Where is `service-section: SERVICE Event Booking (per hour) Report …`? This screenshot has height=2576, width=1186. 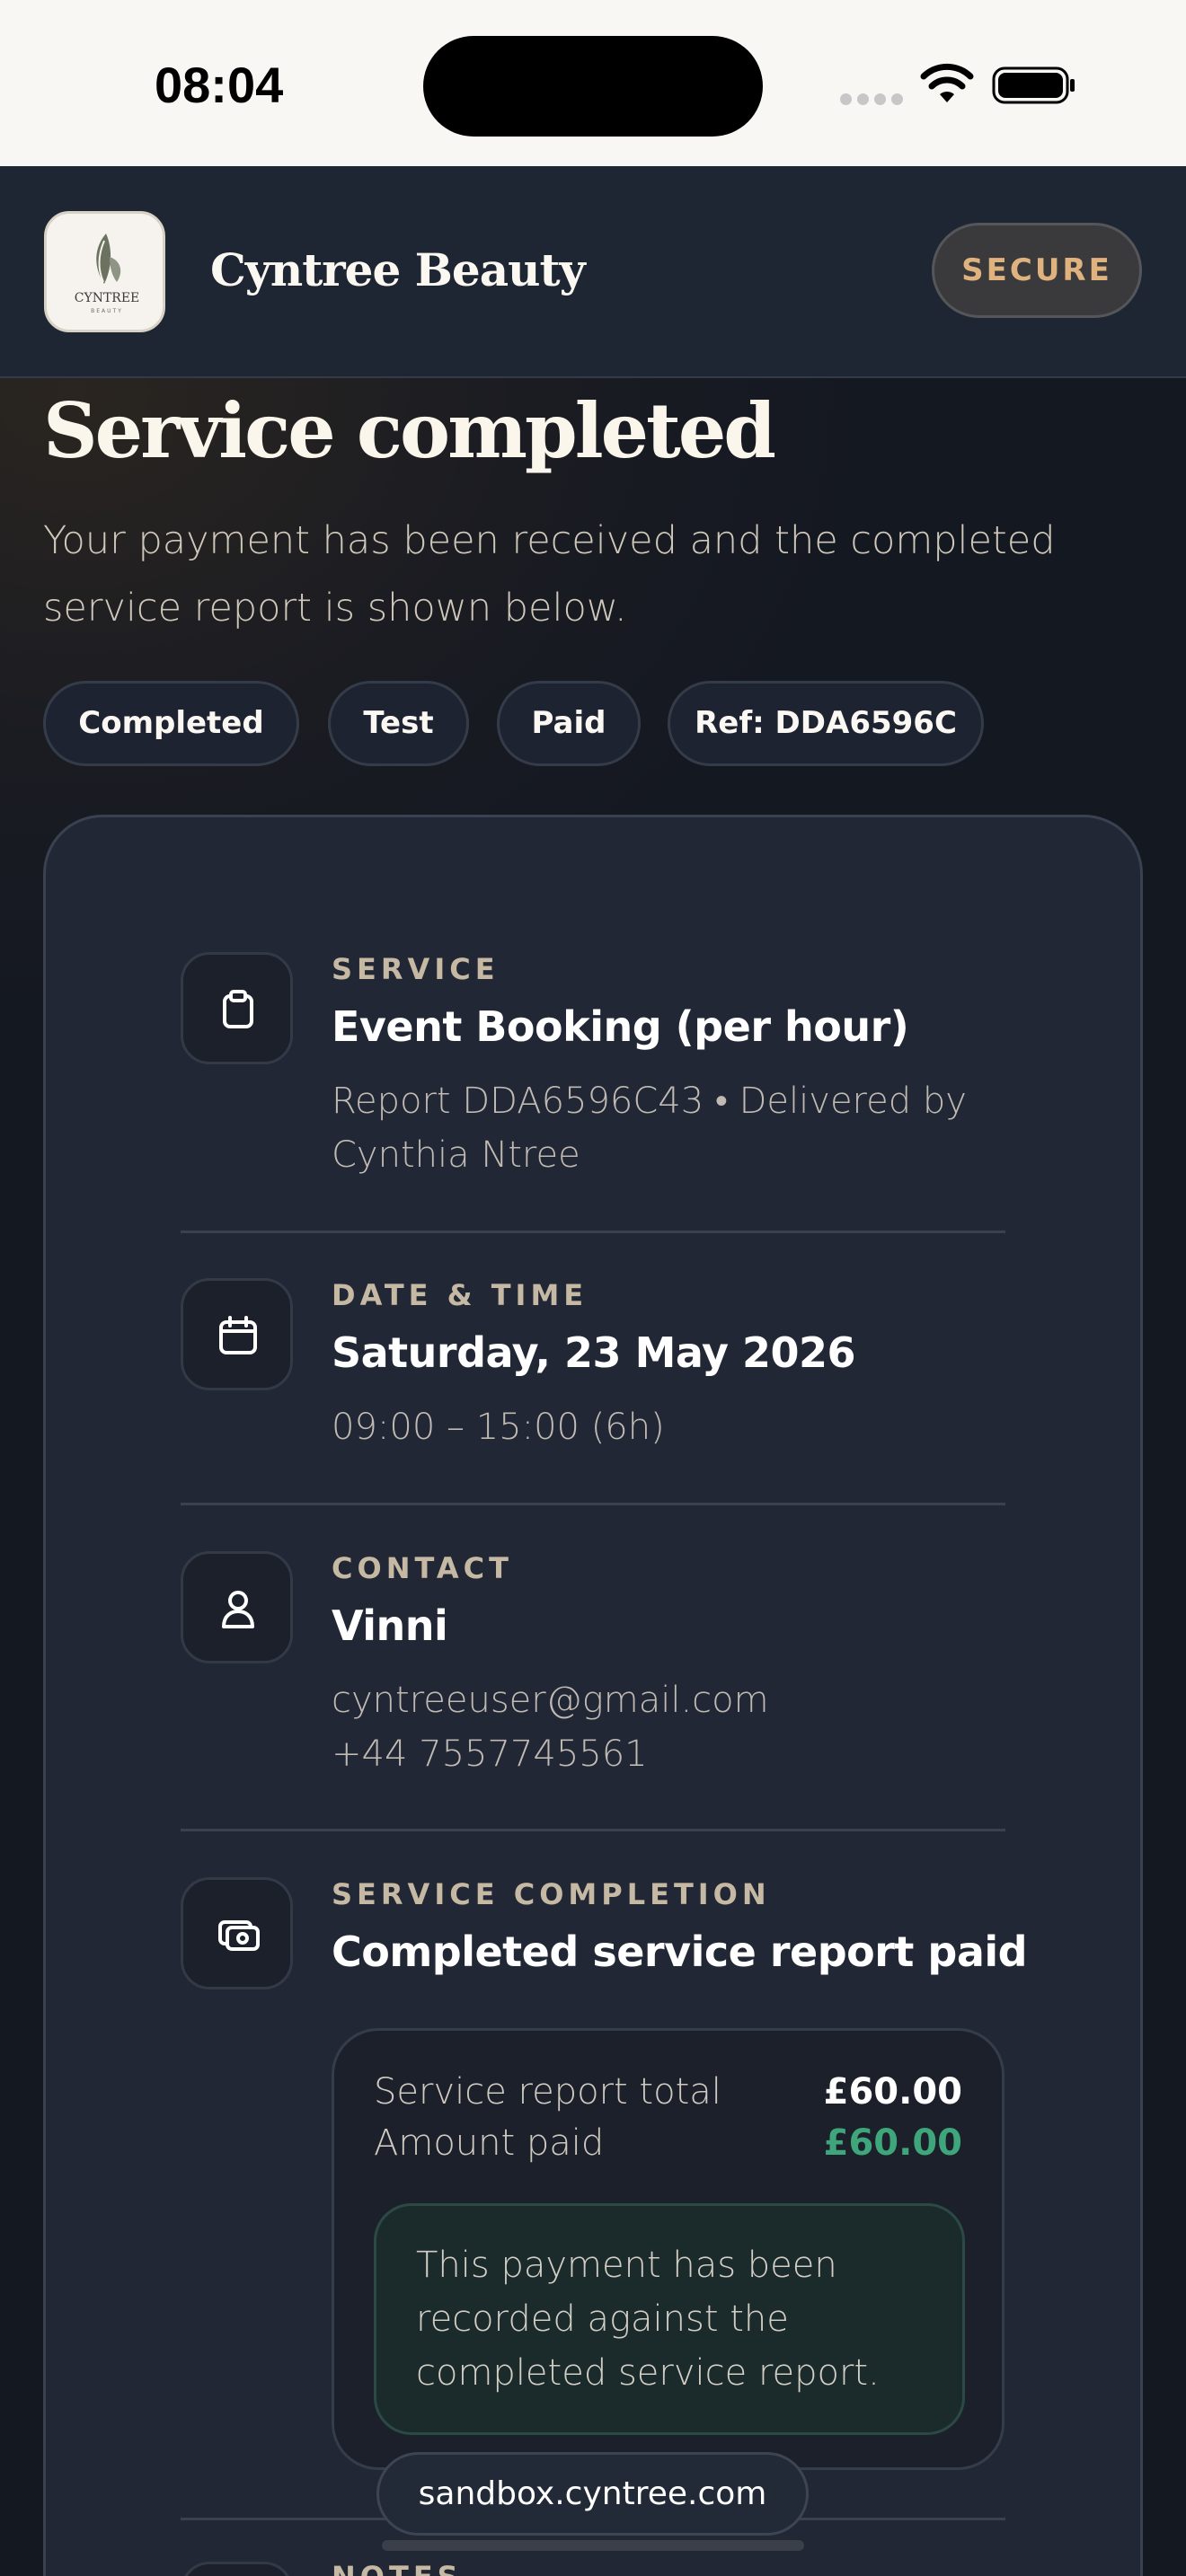 service-section: SERVICE Event Booking (per hour) Report … is located at coordinates (594, 1069).